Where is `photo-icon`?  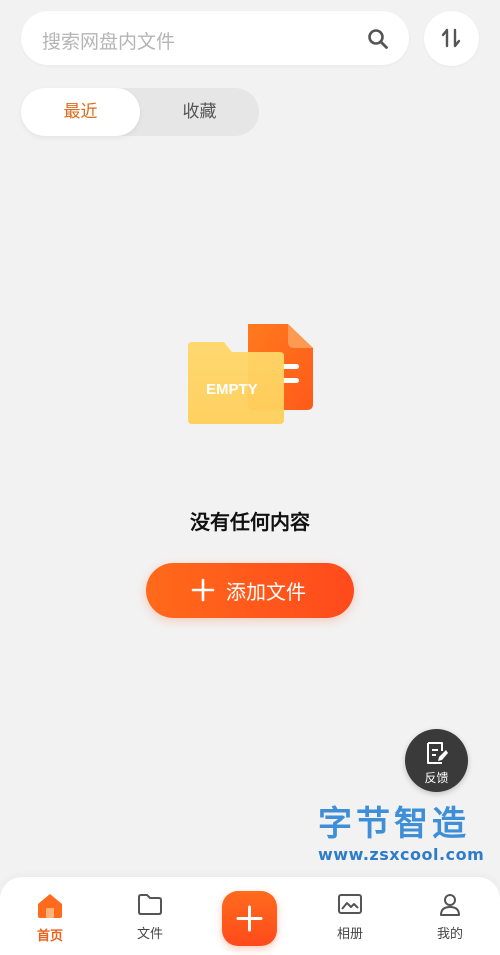 photo-icon is located at coordinates (350, 904).